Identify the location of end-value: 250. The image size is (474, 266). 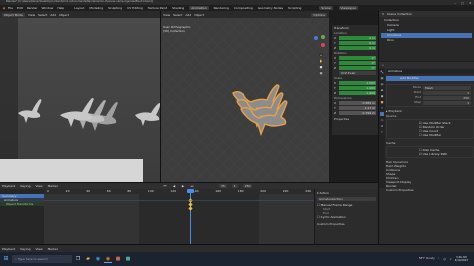
(447, 98).